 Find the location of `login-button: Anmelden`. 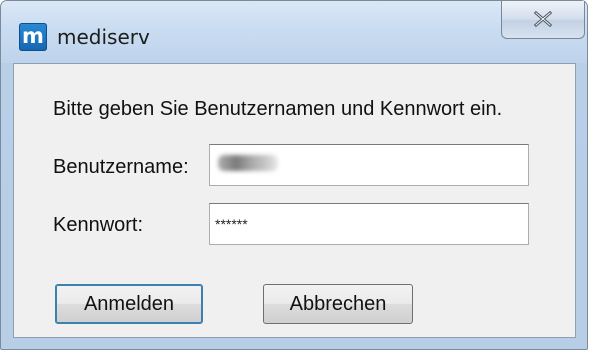

login-button: Anmelden is located at coordinates (129, 304).